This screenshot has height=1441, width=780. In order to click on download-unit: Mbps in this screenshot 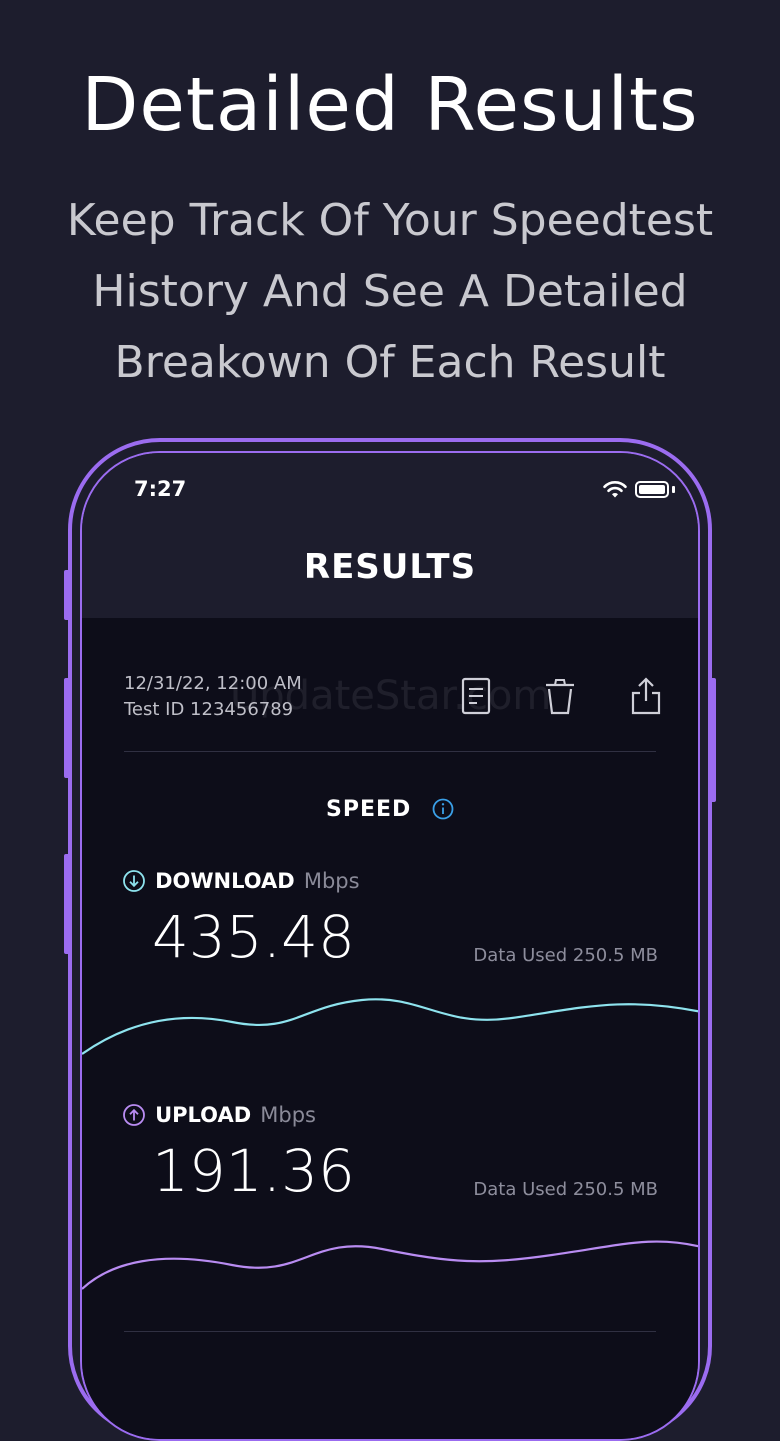, I will do `click(331, 881)`.